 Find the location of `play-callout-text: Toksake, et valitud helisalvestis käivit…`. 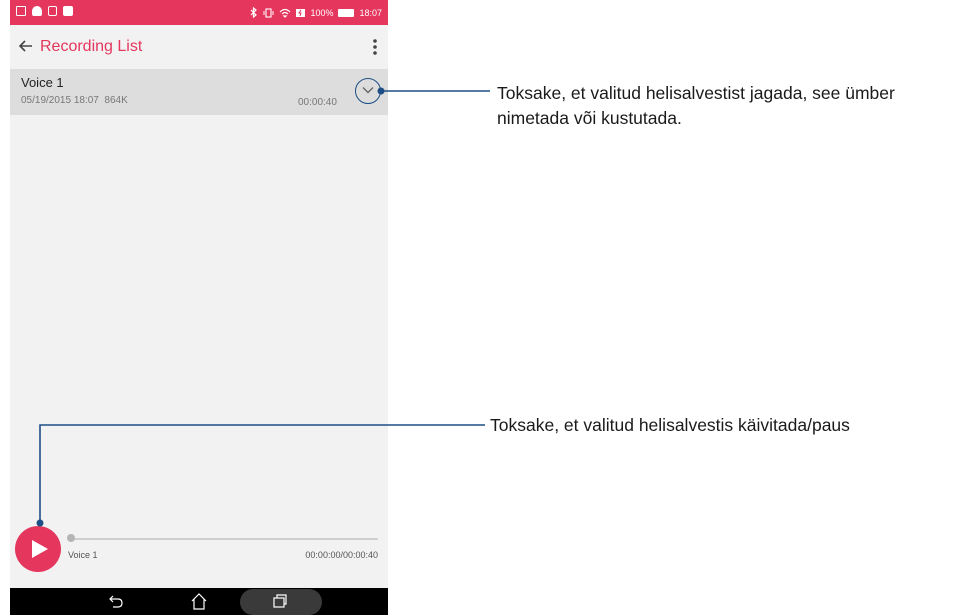

play-callout-text: Toksake, et valitud helisalvestis käivit… is located at coordinates (670, 425).